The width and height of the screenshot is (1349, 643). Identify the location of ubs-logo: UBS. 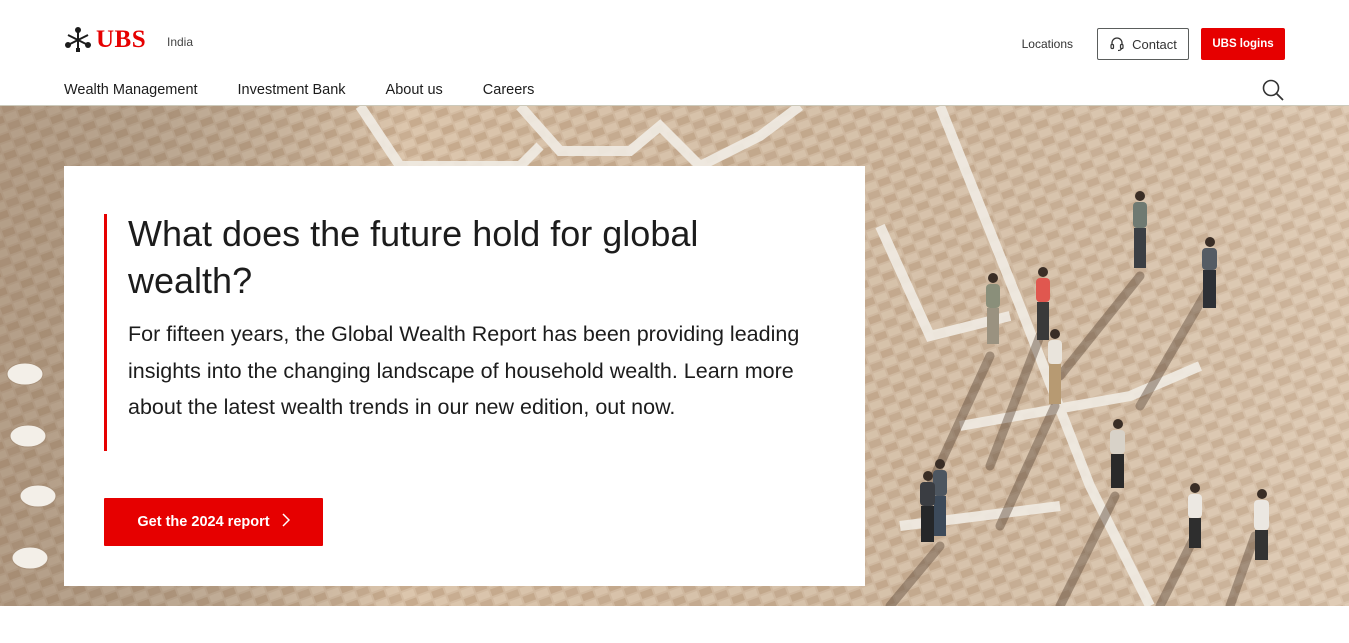
(105, 40).